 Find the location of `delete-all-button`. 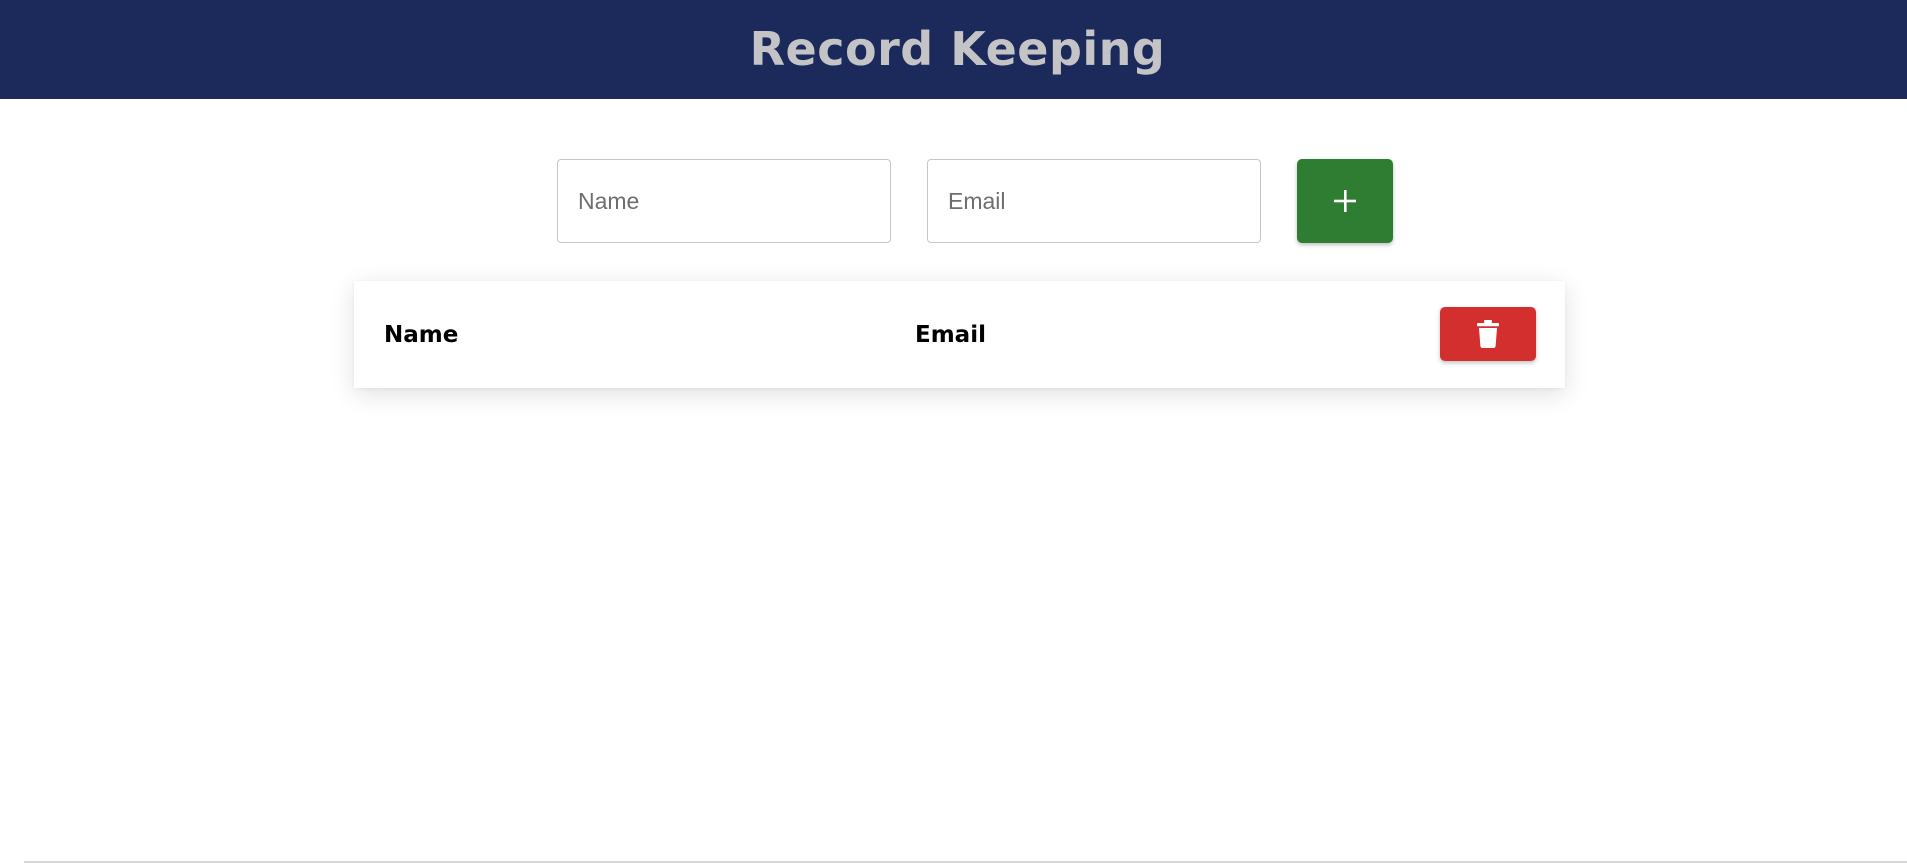

delete-all-button is located at coordinates (1488, 334).